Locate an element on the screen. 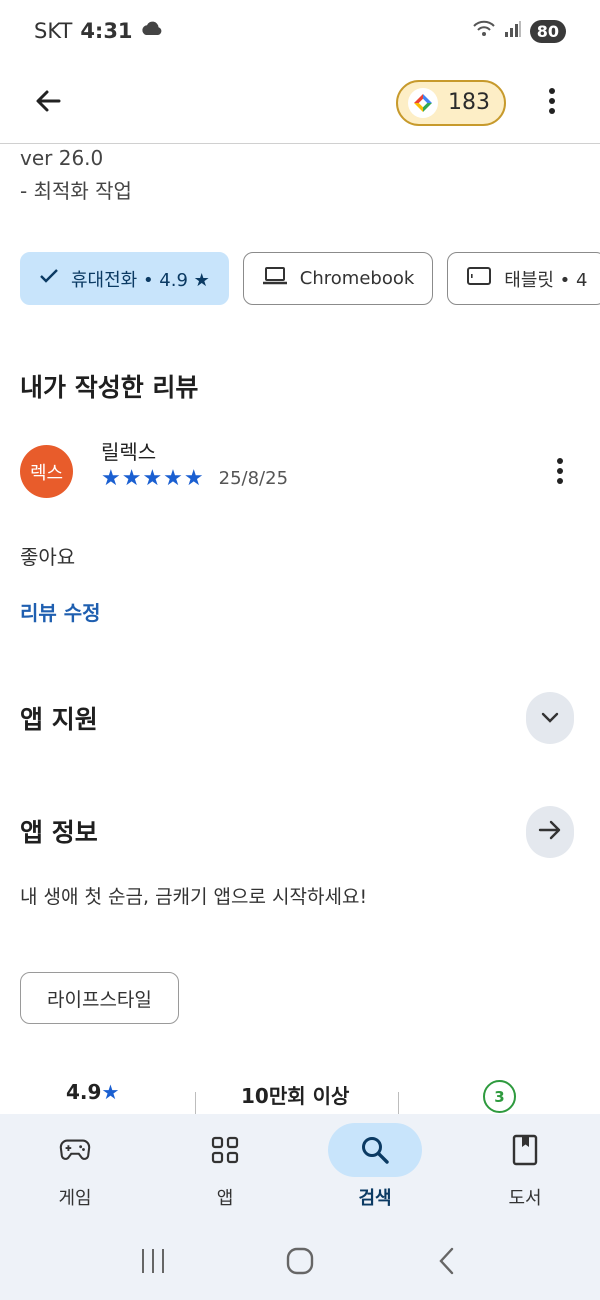 This screenshot has height=1300, width=600. chip-tablet: 태블릿 • 4 is located at coordinates (523, 278).